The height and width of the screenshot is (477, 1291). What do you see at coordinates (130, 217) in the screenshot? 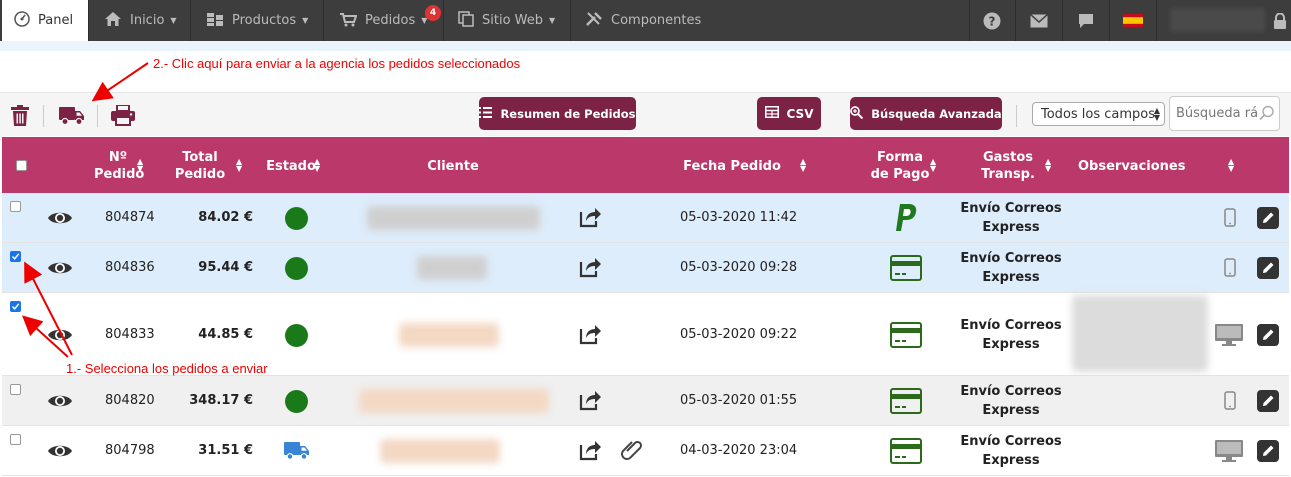
I see `order-number: 804874` at bounding box center [130, 217].